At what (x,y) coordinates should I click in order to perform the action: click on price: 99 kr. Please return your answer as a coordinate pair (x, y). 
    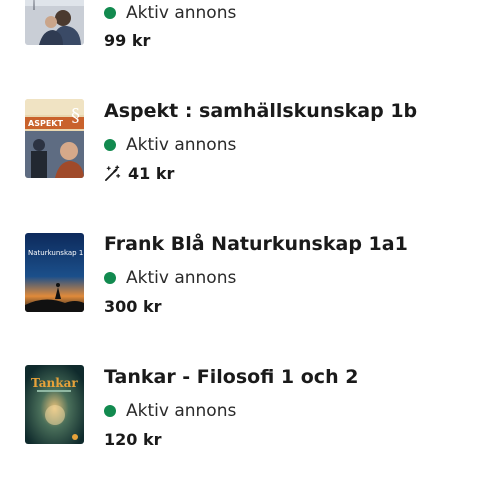
    Looking at the image, I should click on (127, 40).